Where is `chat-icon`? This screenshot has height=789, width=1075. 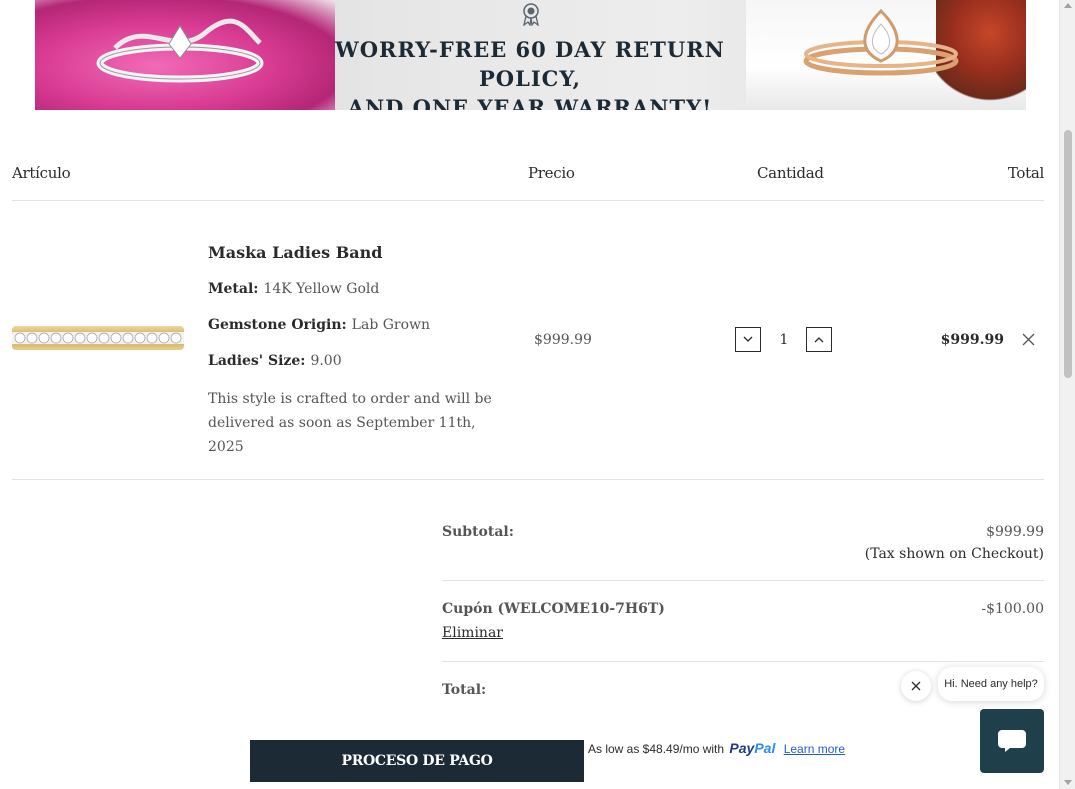 chat-icon is located at coordinates (1012, 741).